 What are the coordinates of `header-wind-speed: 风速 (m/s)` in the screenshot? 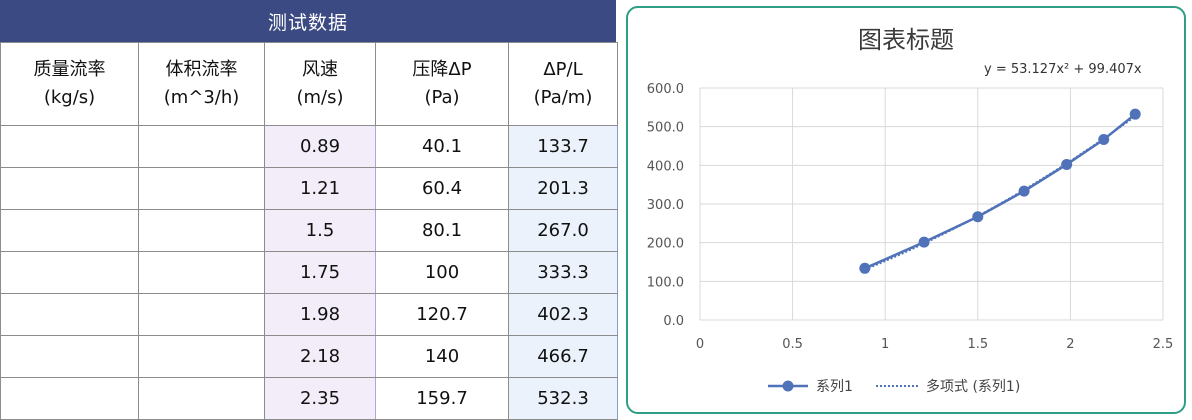 It's located at (320, 84).